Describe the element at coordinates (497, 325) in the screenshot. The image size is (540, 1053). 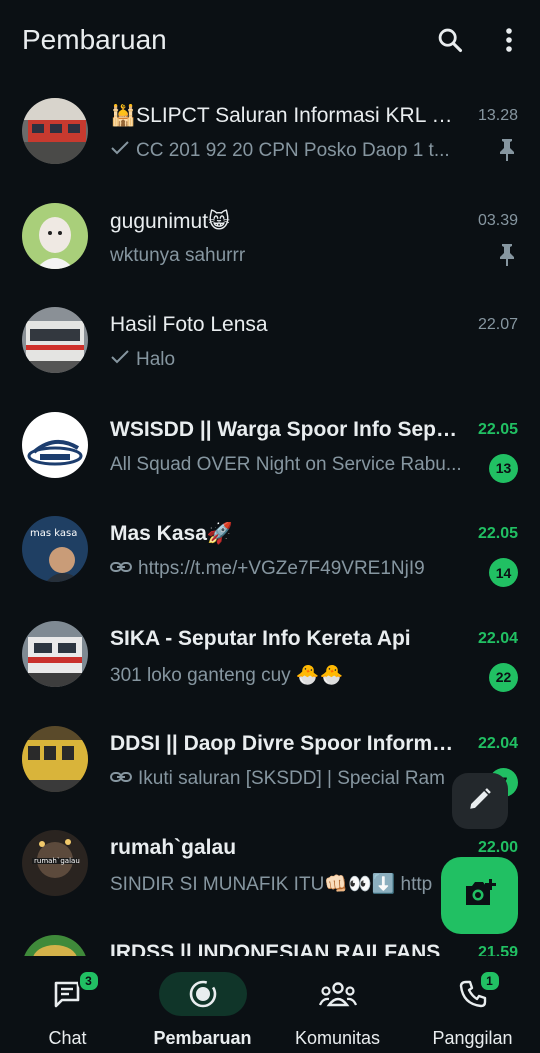
I see `channel-time: 22.07` at that location.